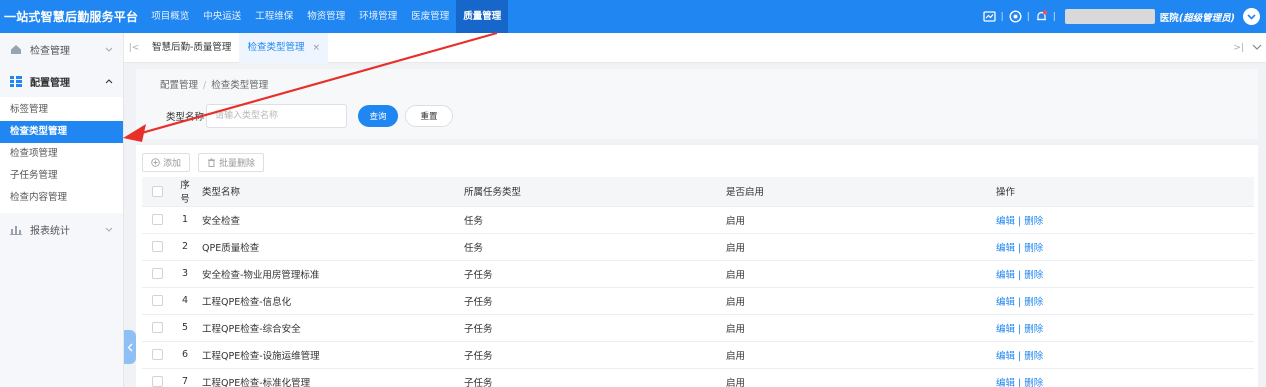 The width and height of the screenshot is (1266, 387). What do you see at coordinates (191, 48) in the screenshot?
I see `tab-quality-home: 智慧后勤-质量管理` at bounding box center [191, 48].